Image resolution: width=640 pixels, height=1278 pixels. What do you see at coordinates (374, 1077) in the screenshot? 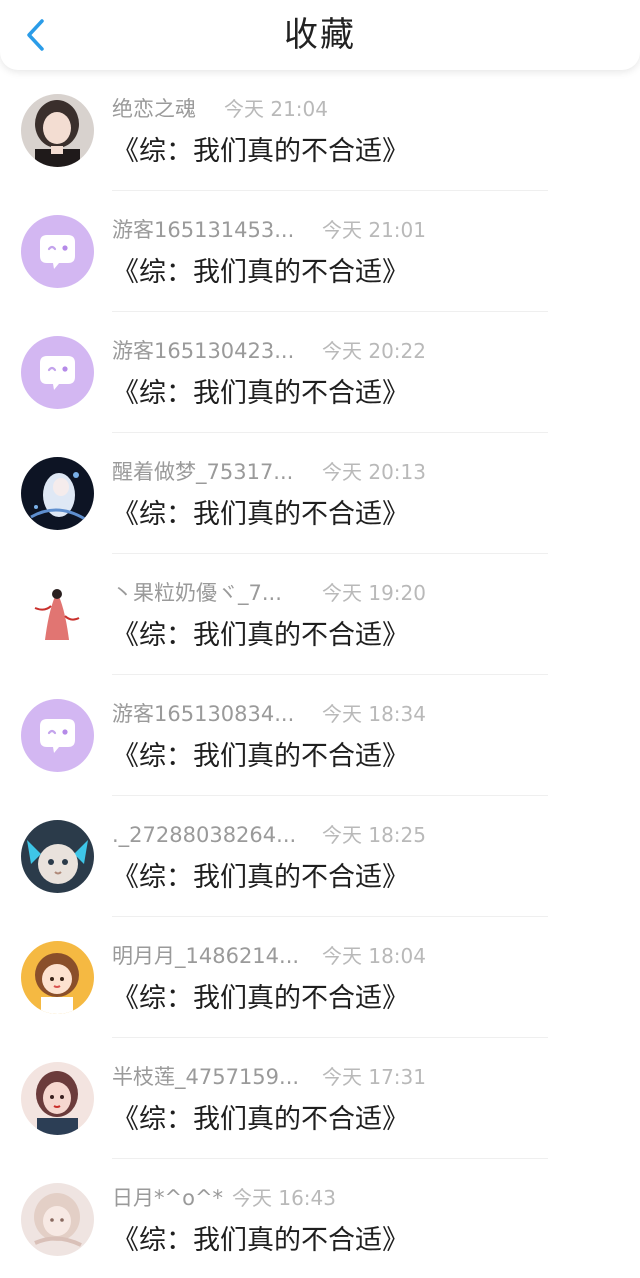
I see `timestamp: 今天 17:31` at bounding box center [374, 1077].